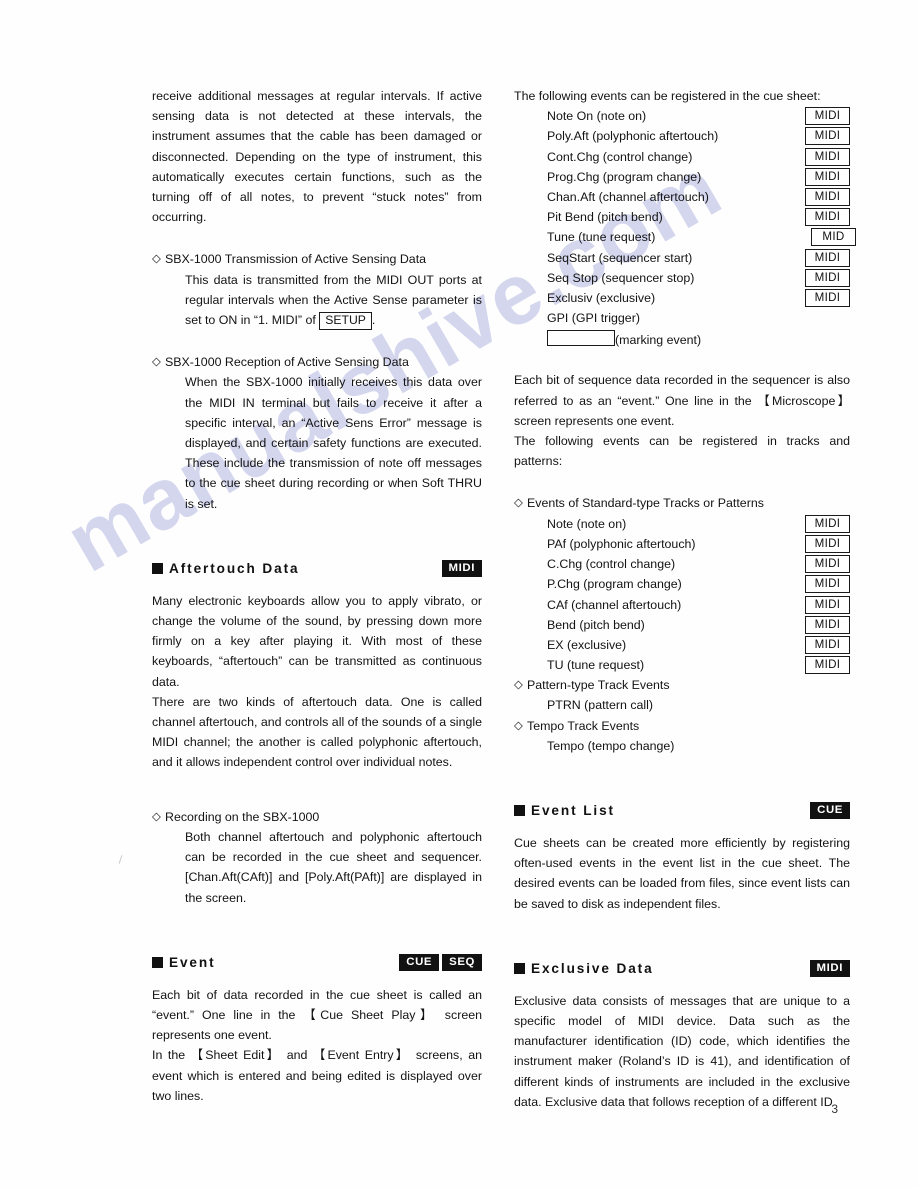  What do you see at coordinates (581, 337) in the screenshot?
I see `empty-input-box` at bounding box center [581, 337].